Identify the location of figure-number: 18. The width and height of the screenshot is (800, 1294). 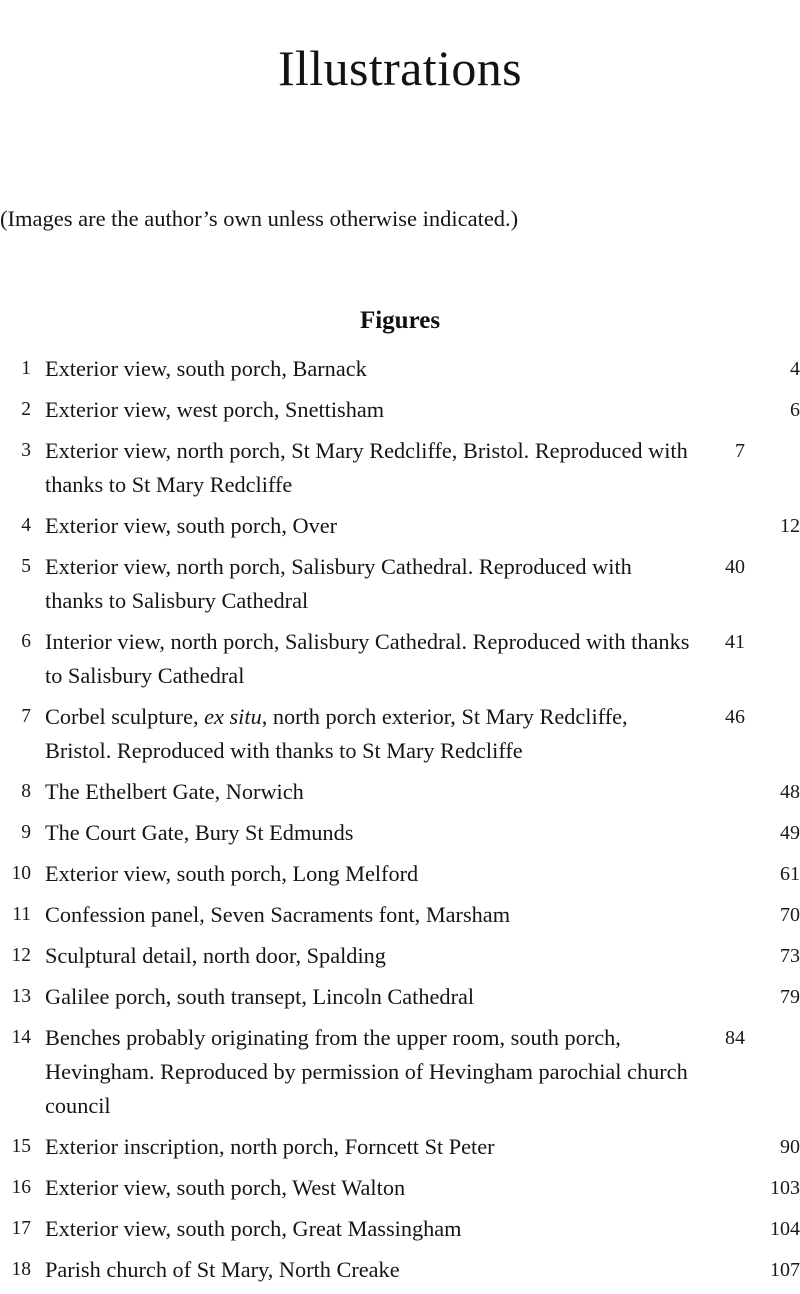
(21, 1269).